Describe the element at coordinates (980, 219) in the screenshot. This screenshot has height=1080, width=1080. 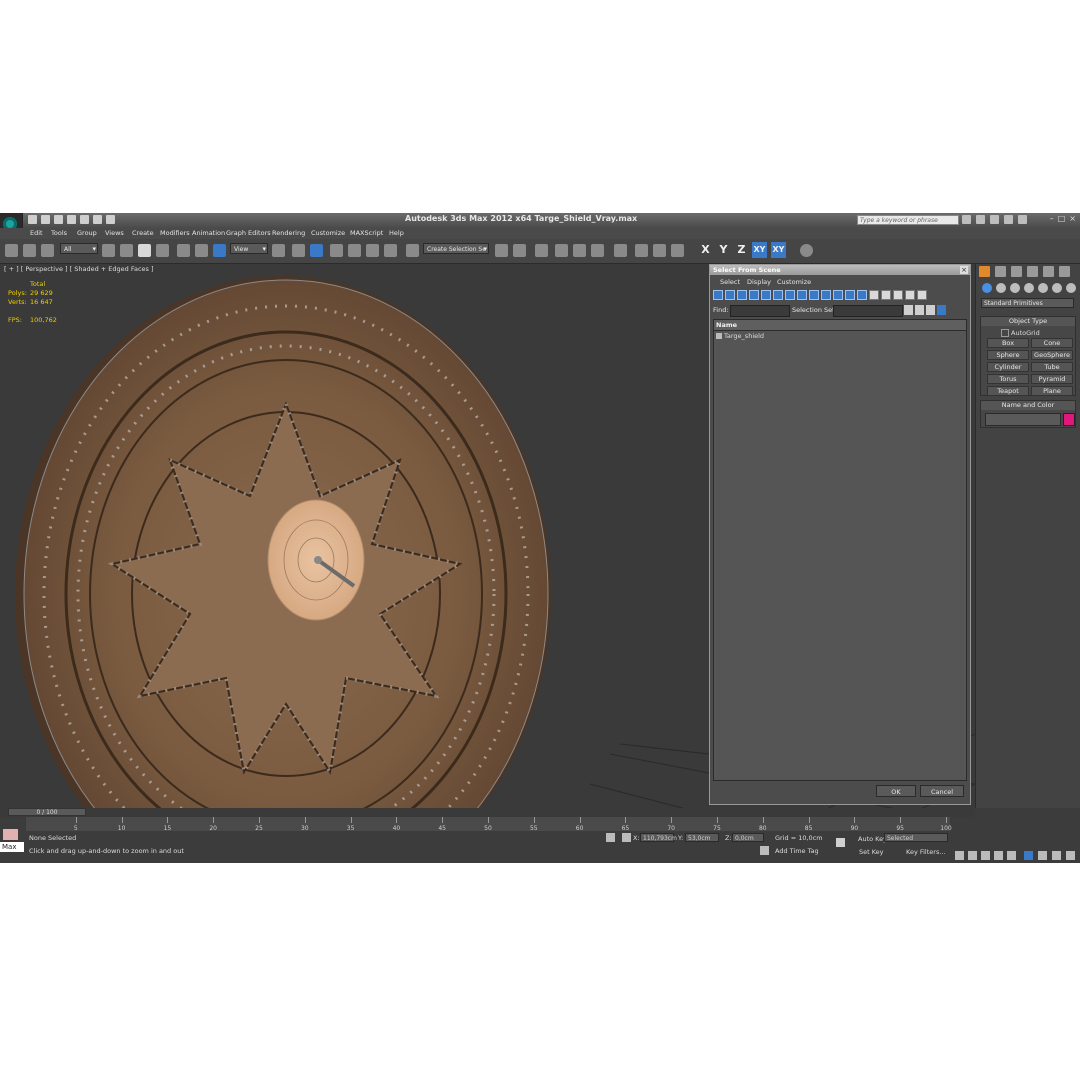
I see `subscription-icon` at that location.